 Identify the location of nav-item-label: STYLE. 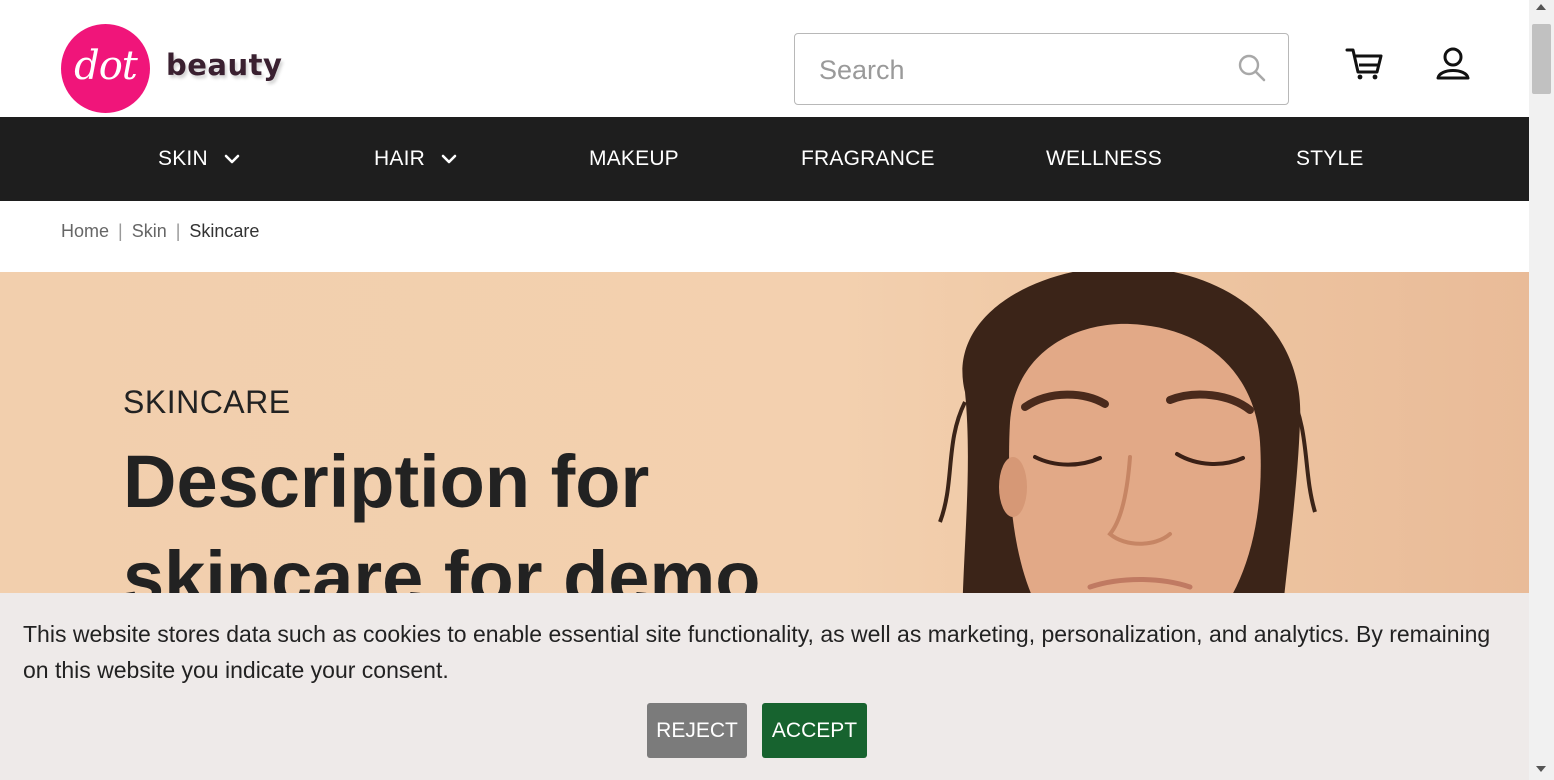
(1330, 158).